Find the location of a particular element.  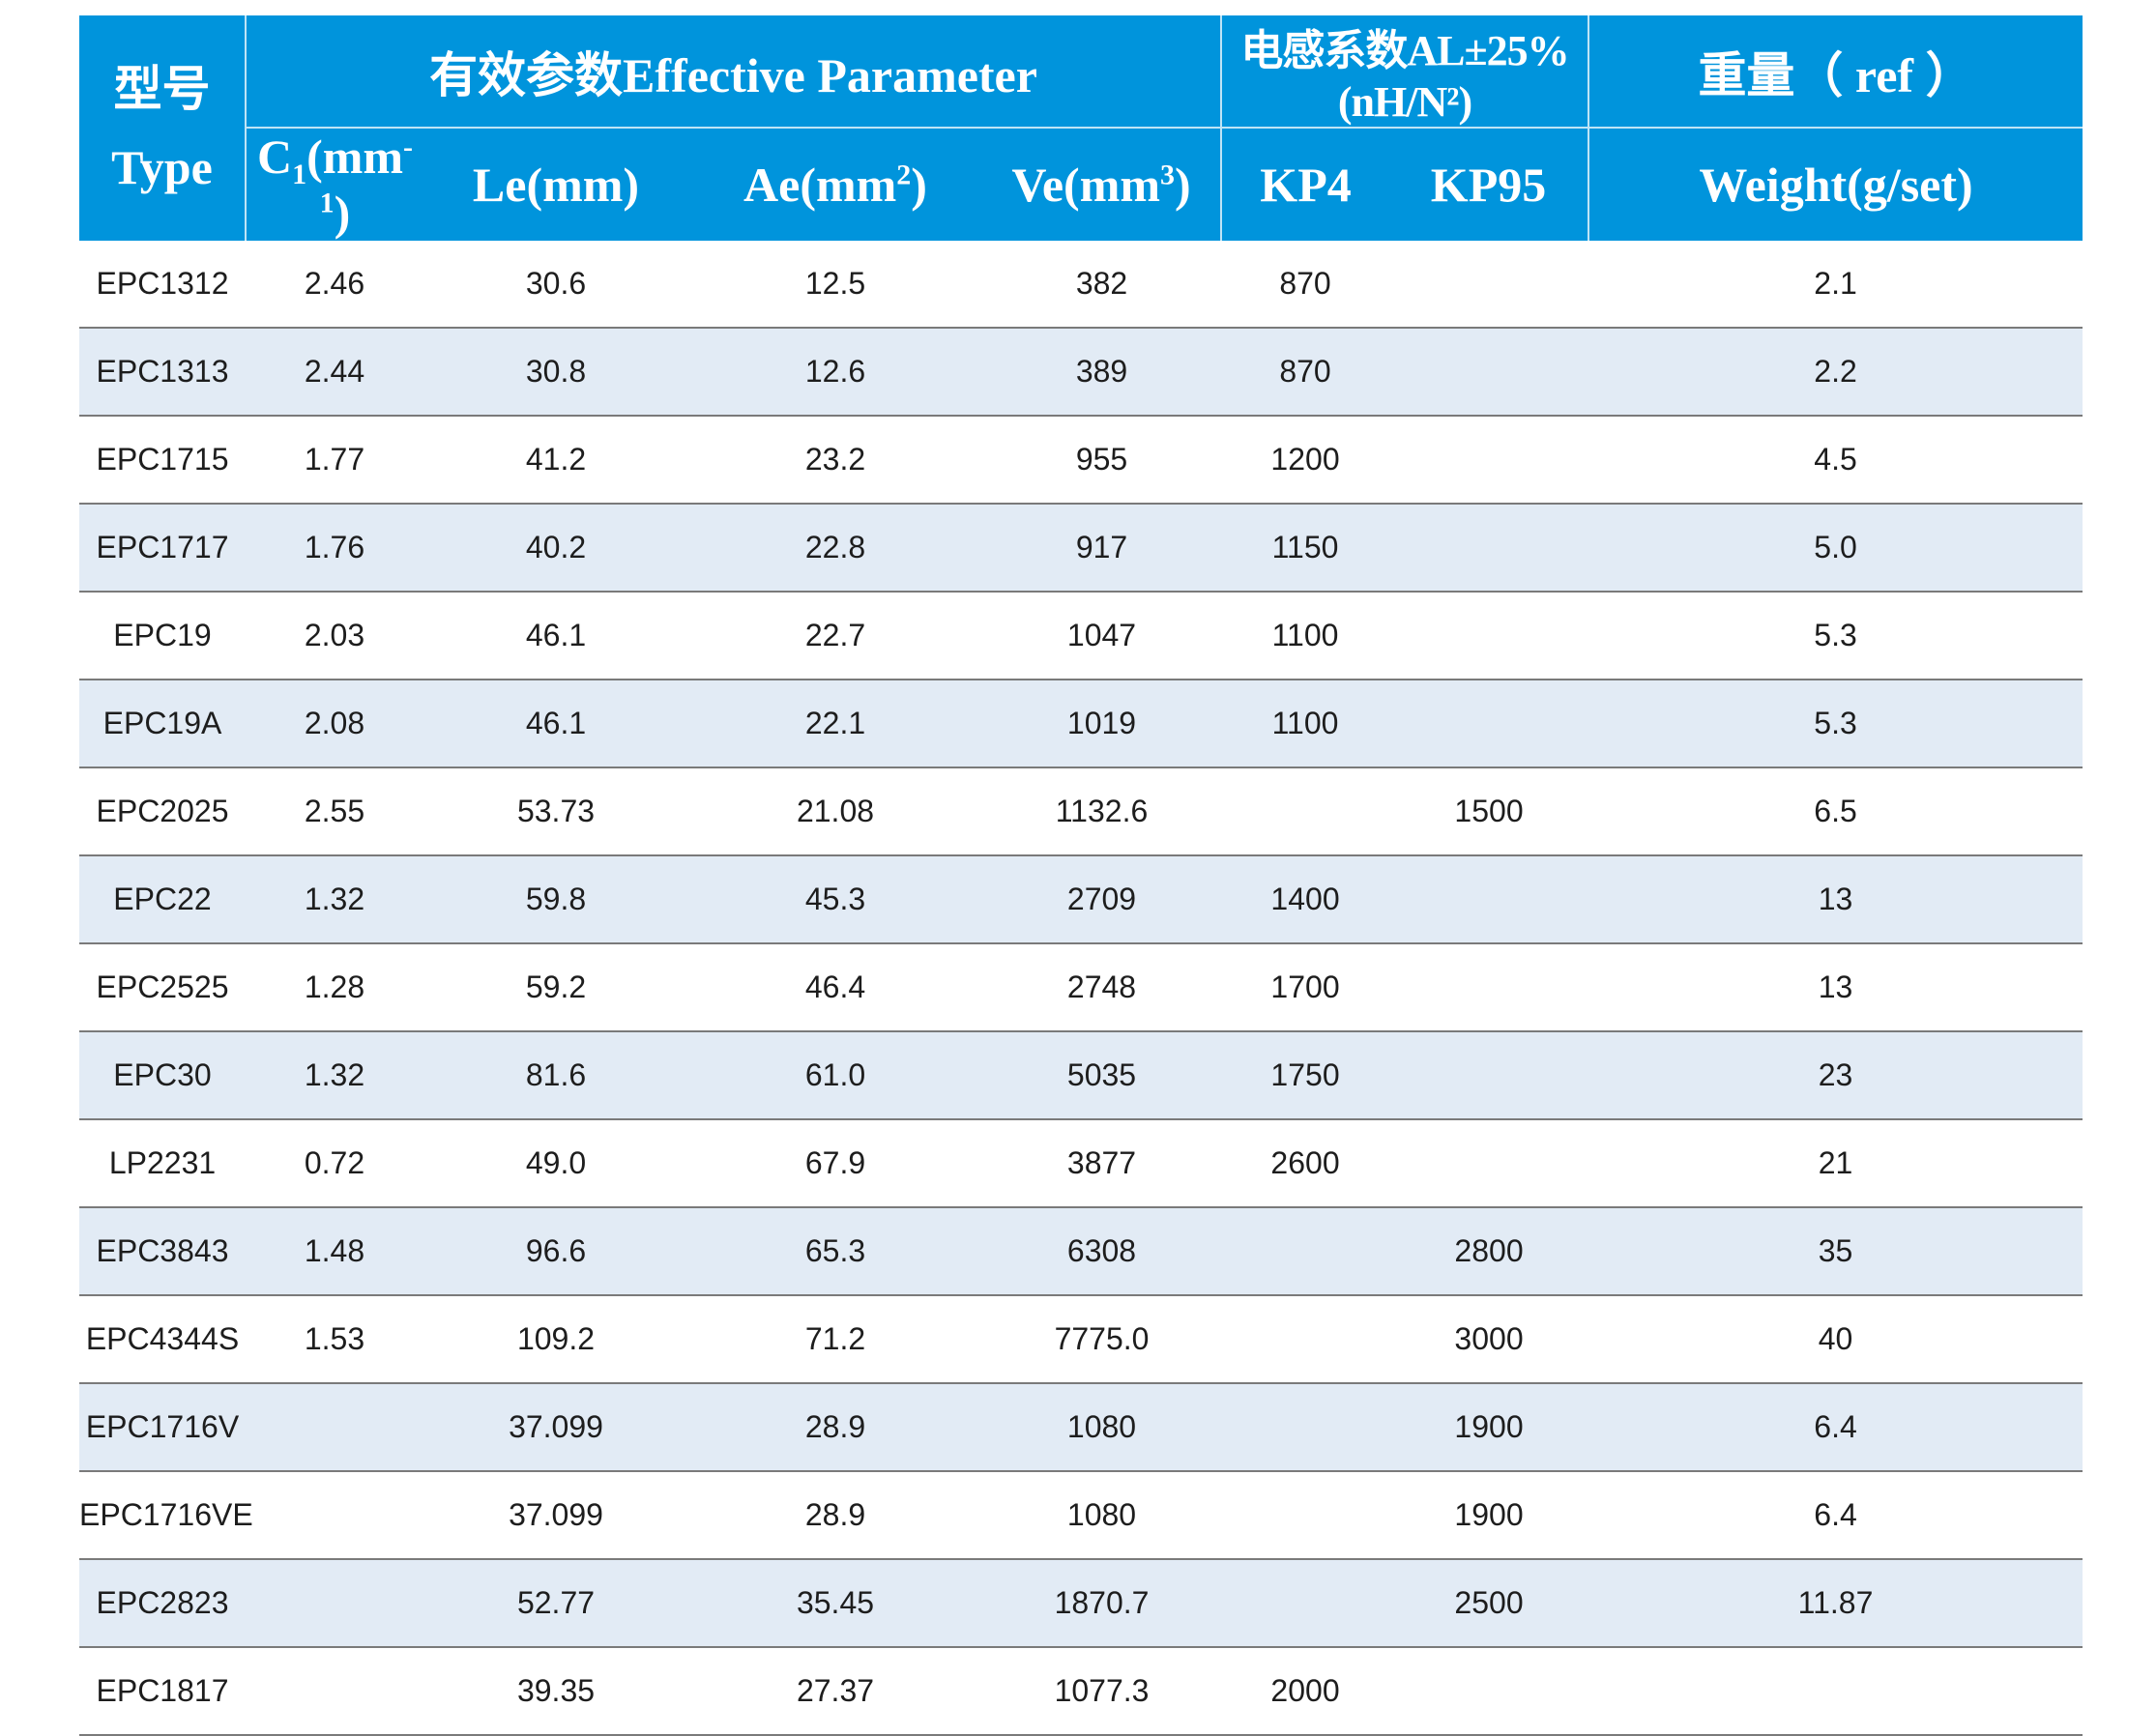

weight-cell: 5.0 is located at coordinates (1835, 548).